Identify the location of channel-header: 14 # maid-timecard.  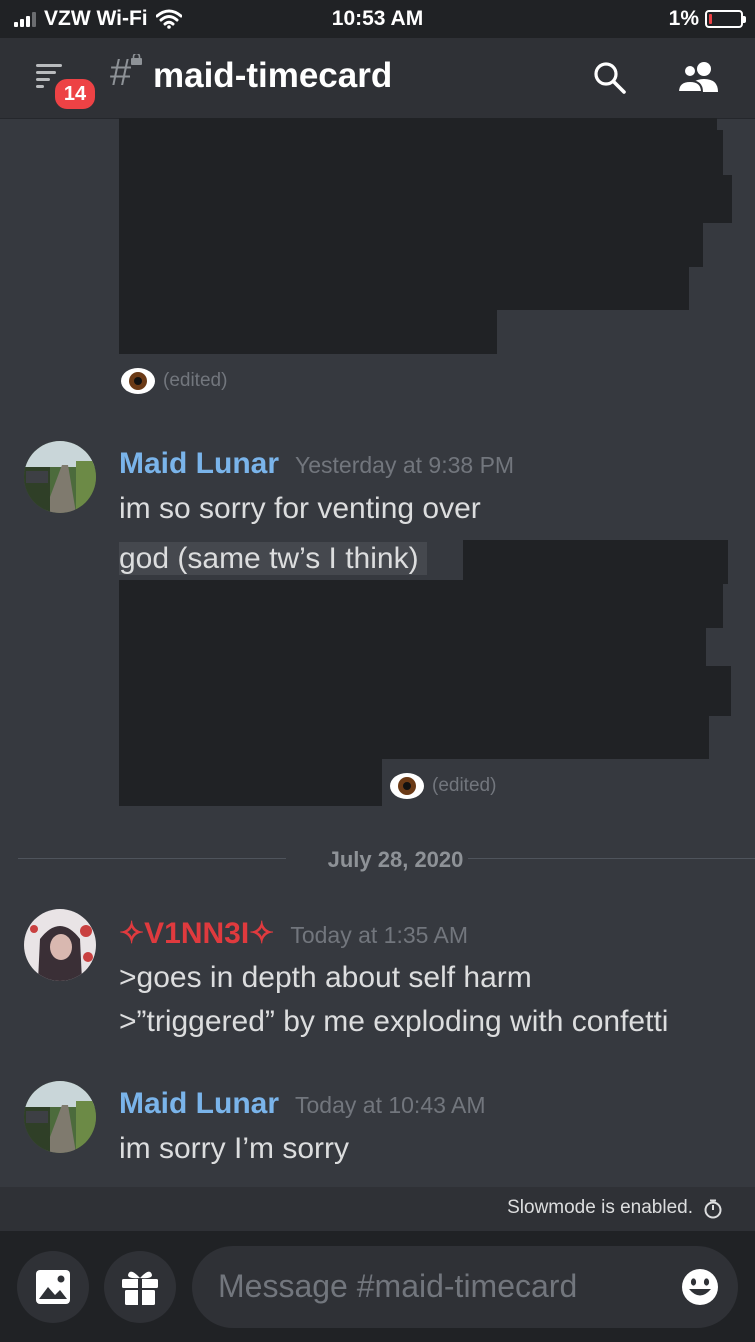
(377, 78).